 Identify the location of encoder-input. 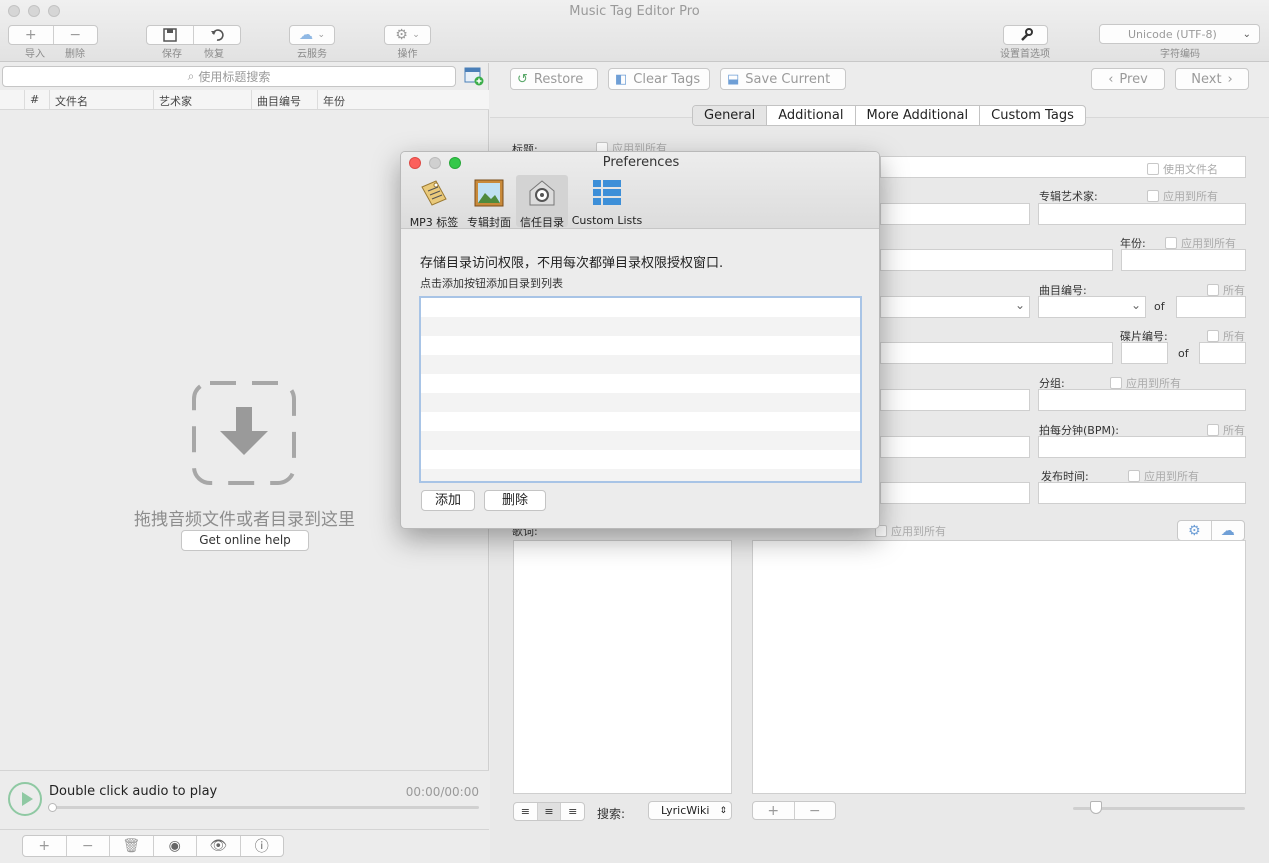
(955, 493).